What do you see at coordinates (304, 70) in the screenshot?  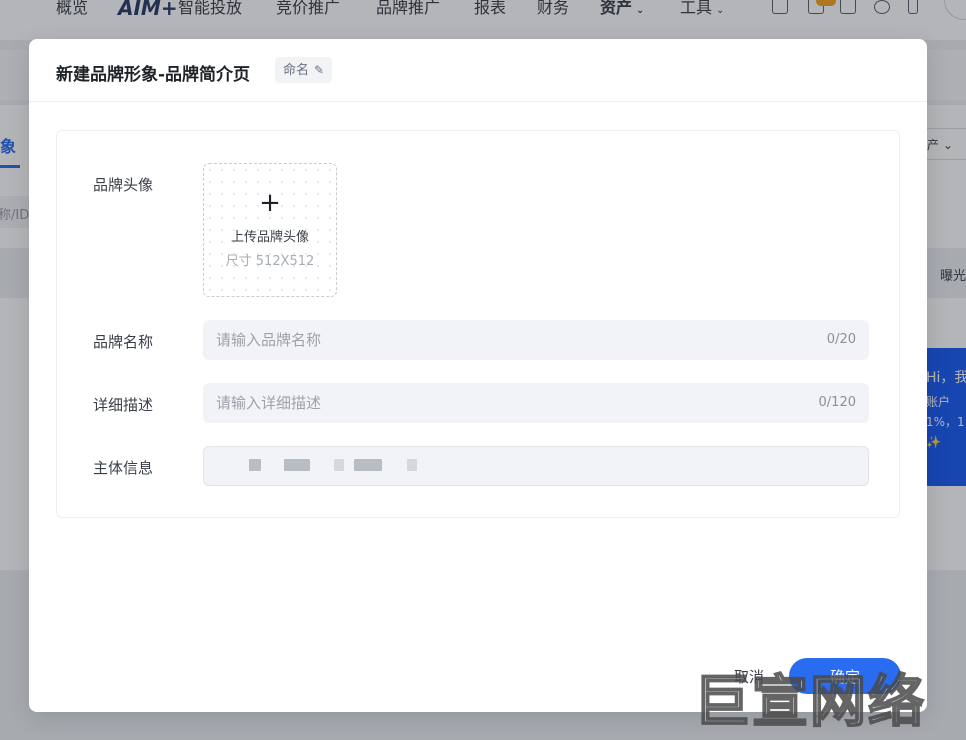 I see `rename-button: 命名 ✎` at bounding box center [304, 70].